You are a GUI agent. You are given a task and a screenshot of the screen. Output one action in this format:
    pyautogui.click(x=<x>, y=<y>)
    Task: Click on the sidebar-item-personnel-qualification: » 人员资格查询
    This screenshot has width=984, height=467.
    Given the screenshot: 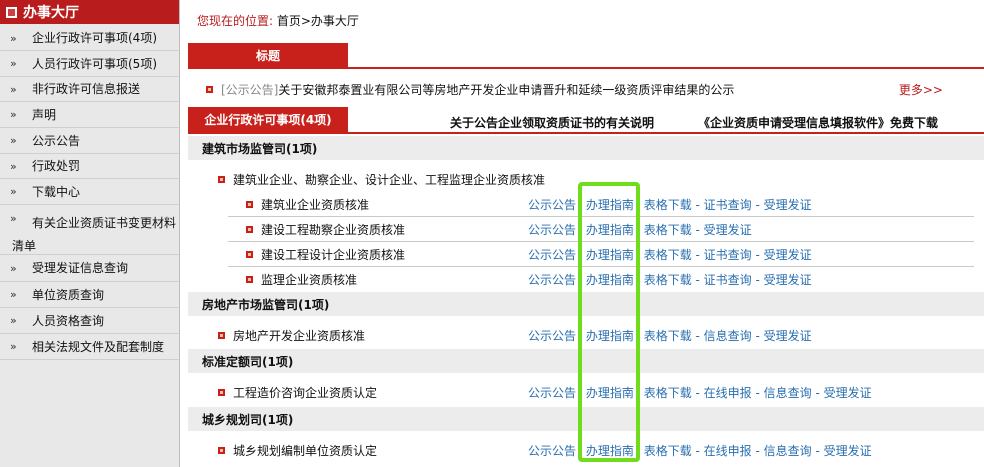 What is the action you would take?
    pyautogui.click(x=89, y=321)
    